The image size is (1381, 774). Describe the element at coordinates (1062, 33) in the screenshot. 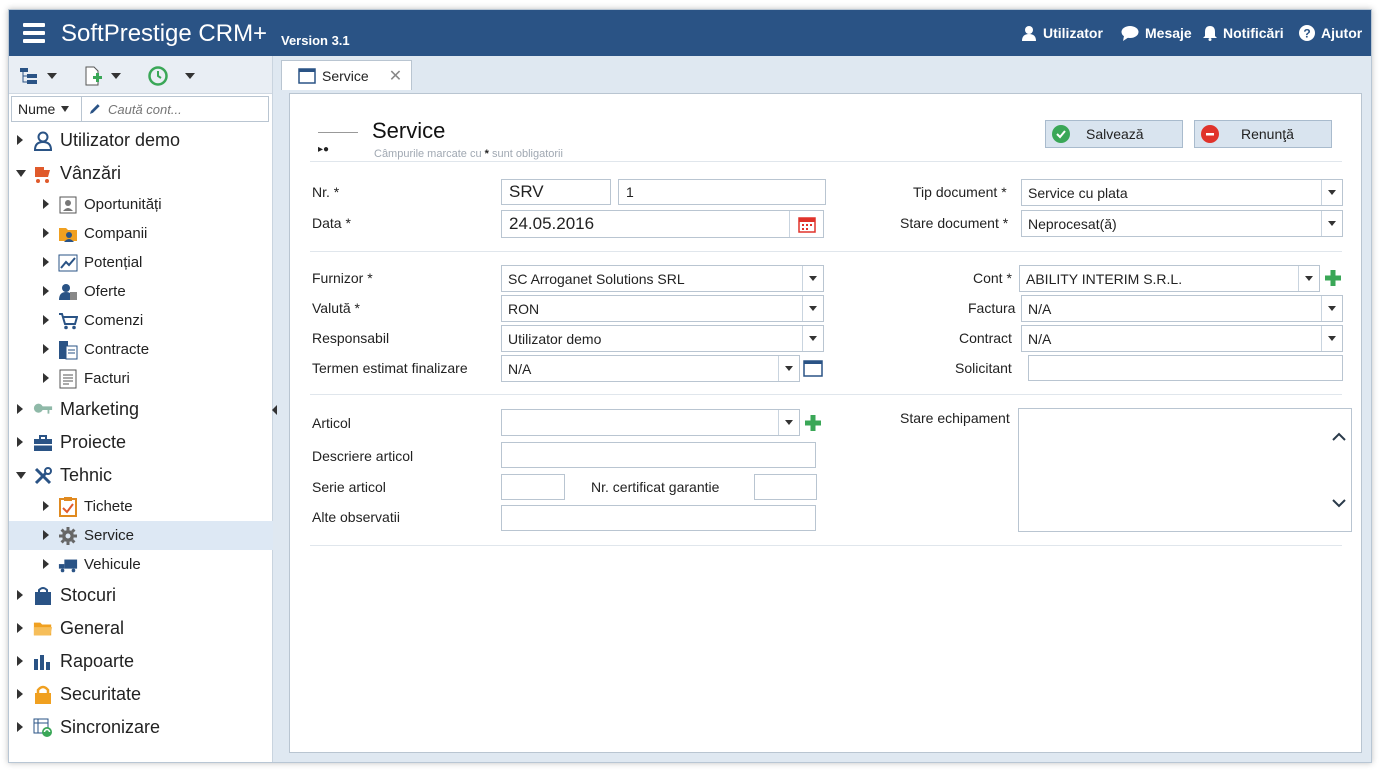

I see `user-menu: Utilizator` at that location.